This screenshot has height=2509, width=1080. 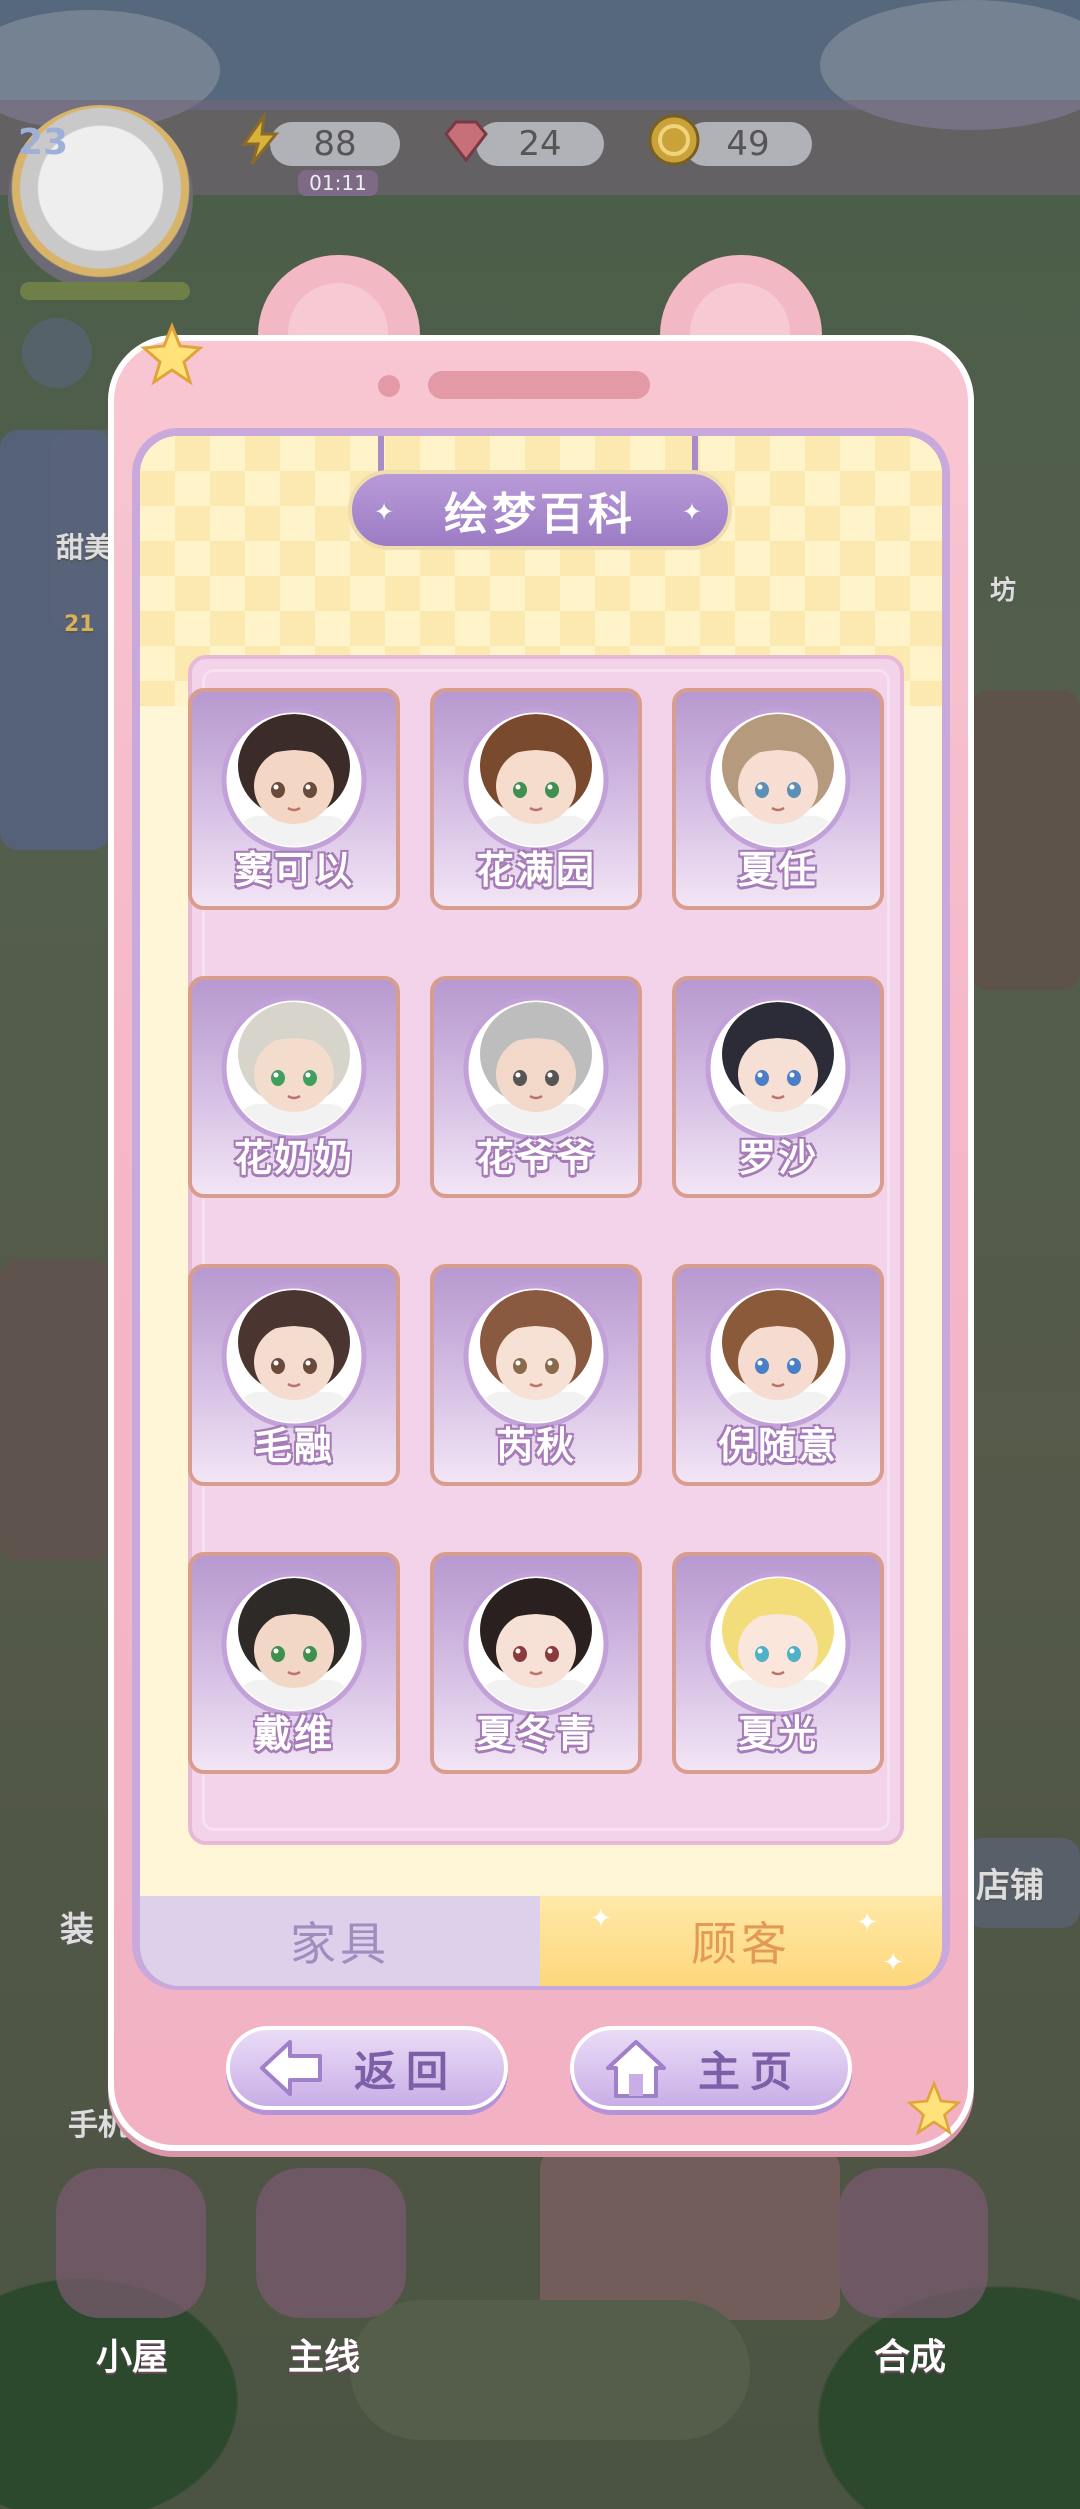 I want to click on phone-camera, so click(x=389, y=386).